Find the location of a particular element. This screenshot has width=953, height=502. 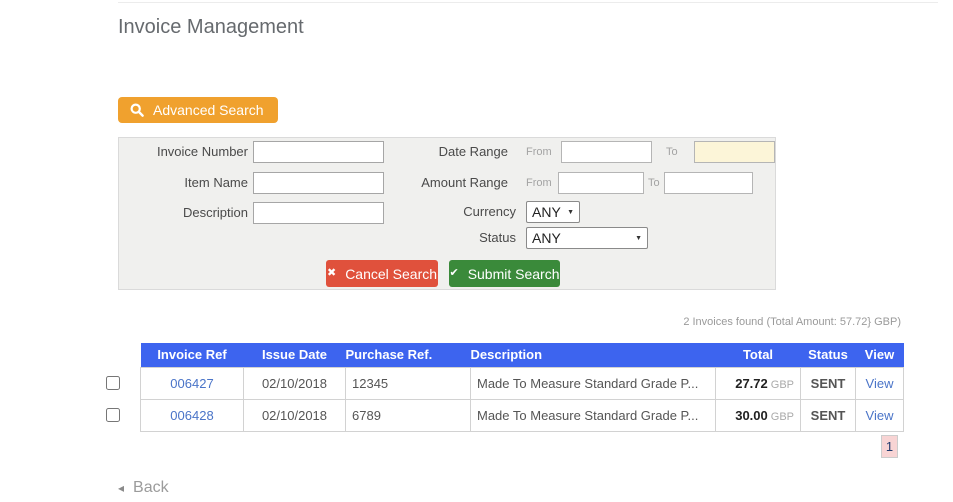

col-issue-date: Issue Date is located at coordinates (294, 355).